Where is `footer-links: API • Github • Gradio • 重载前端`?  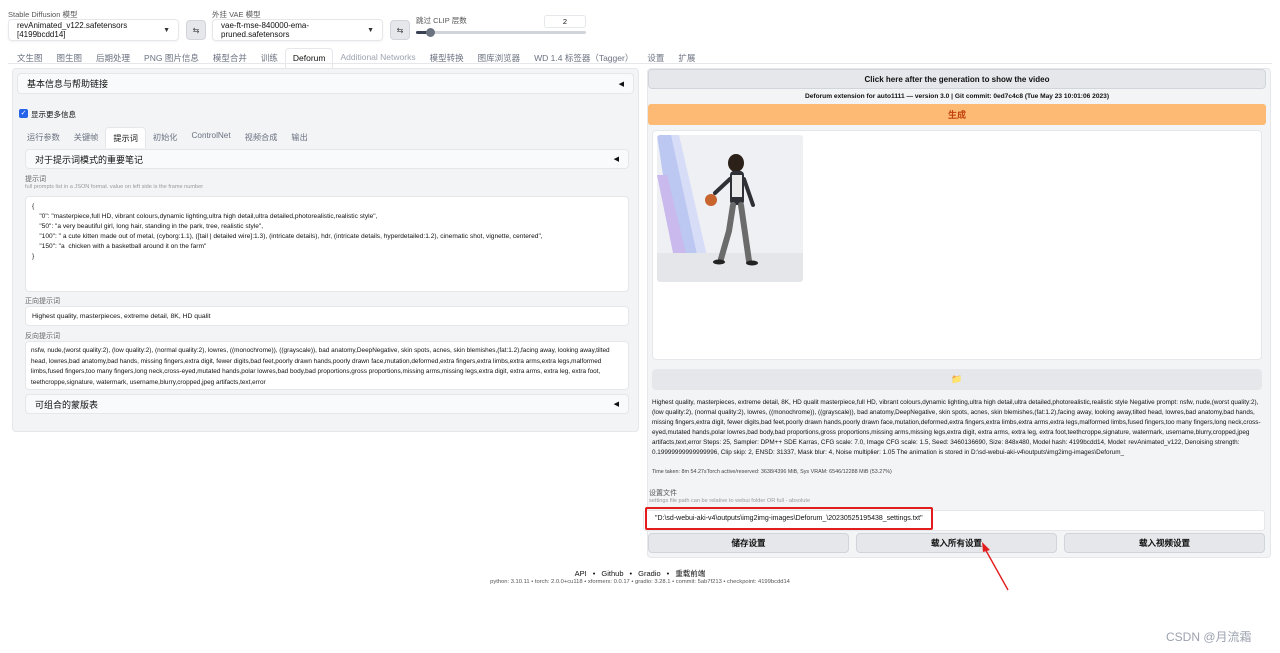 footer-links: API • Github • Gradio • 重载前端 is located at coordinates (640, 573).